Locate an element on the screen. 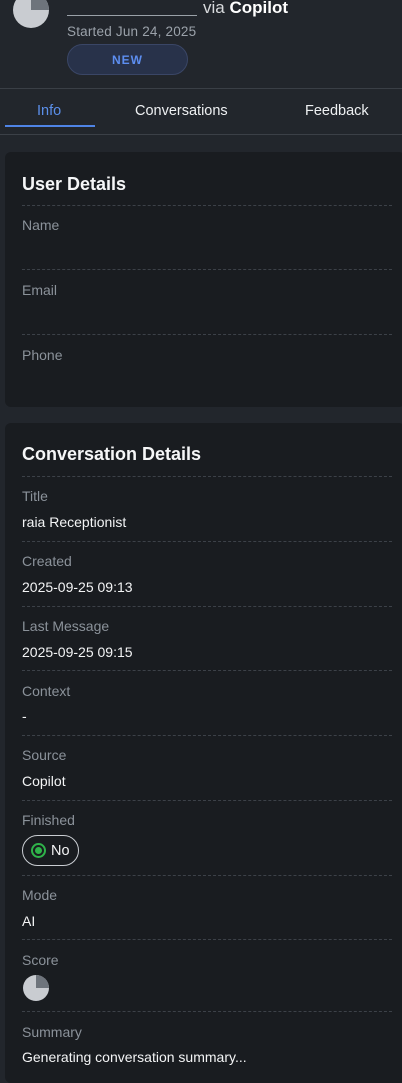 This screenshot has height=1083, width=402. user-title-line: via Copilot is located at coordinates (177, 9).